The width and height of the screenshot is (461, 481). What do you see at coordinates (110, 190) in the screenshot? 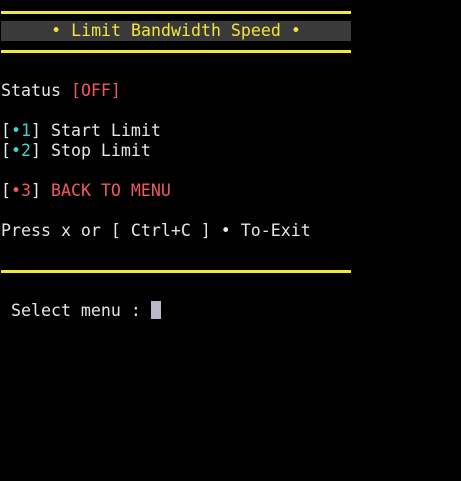
I see `menu-item-label: BACK TO MENU` at bounding box center [110, 190].